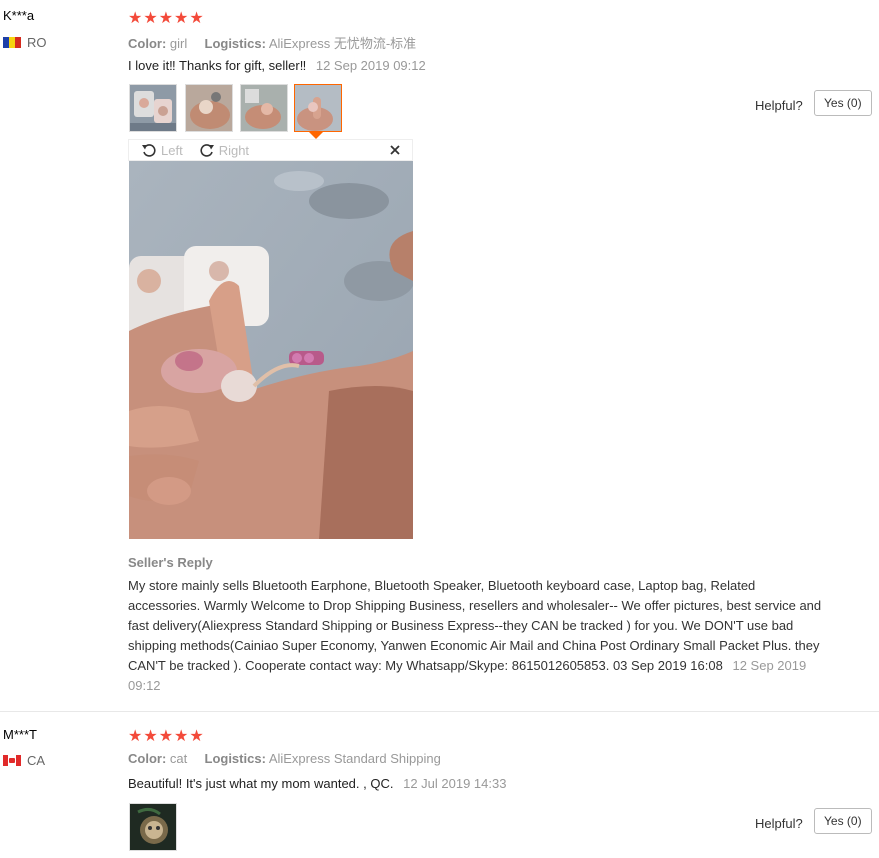 The width and height of the screenshot is (879, 858). What do you see at coordinates (354, 758) in the screenshot?
I see `logistics-value: AliExpress Standard Shipping` at bounding box center [354, 758].